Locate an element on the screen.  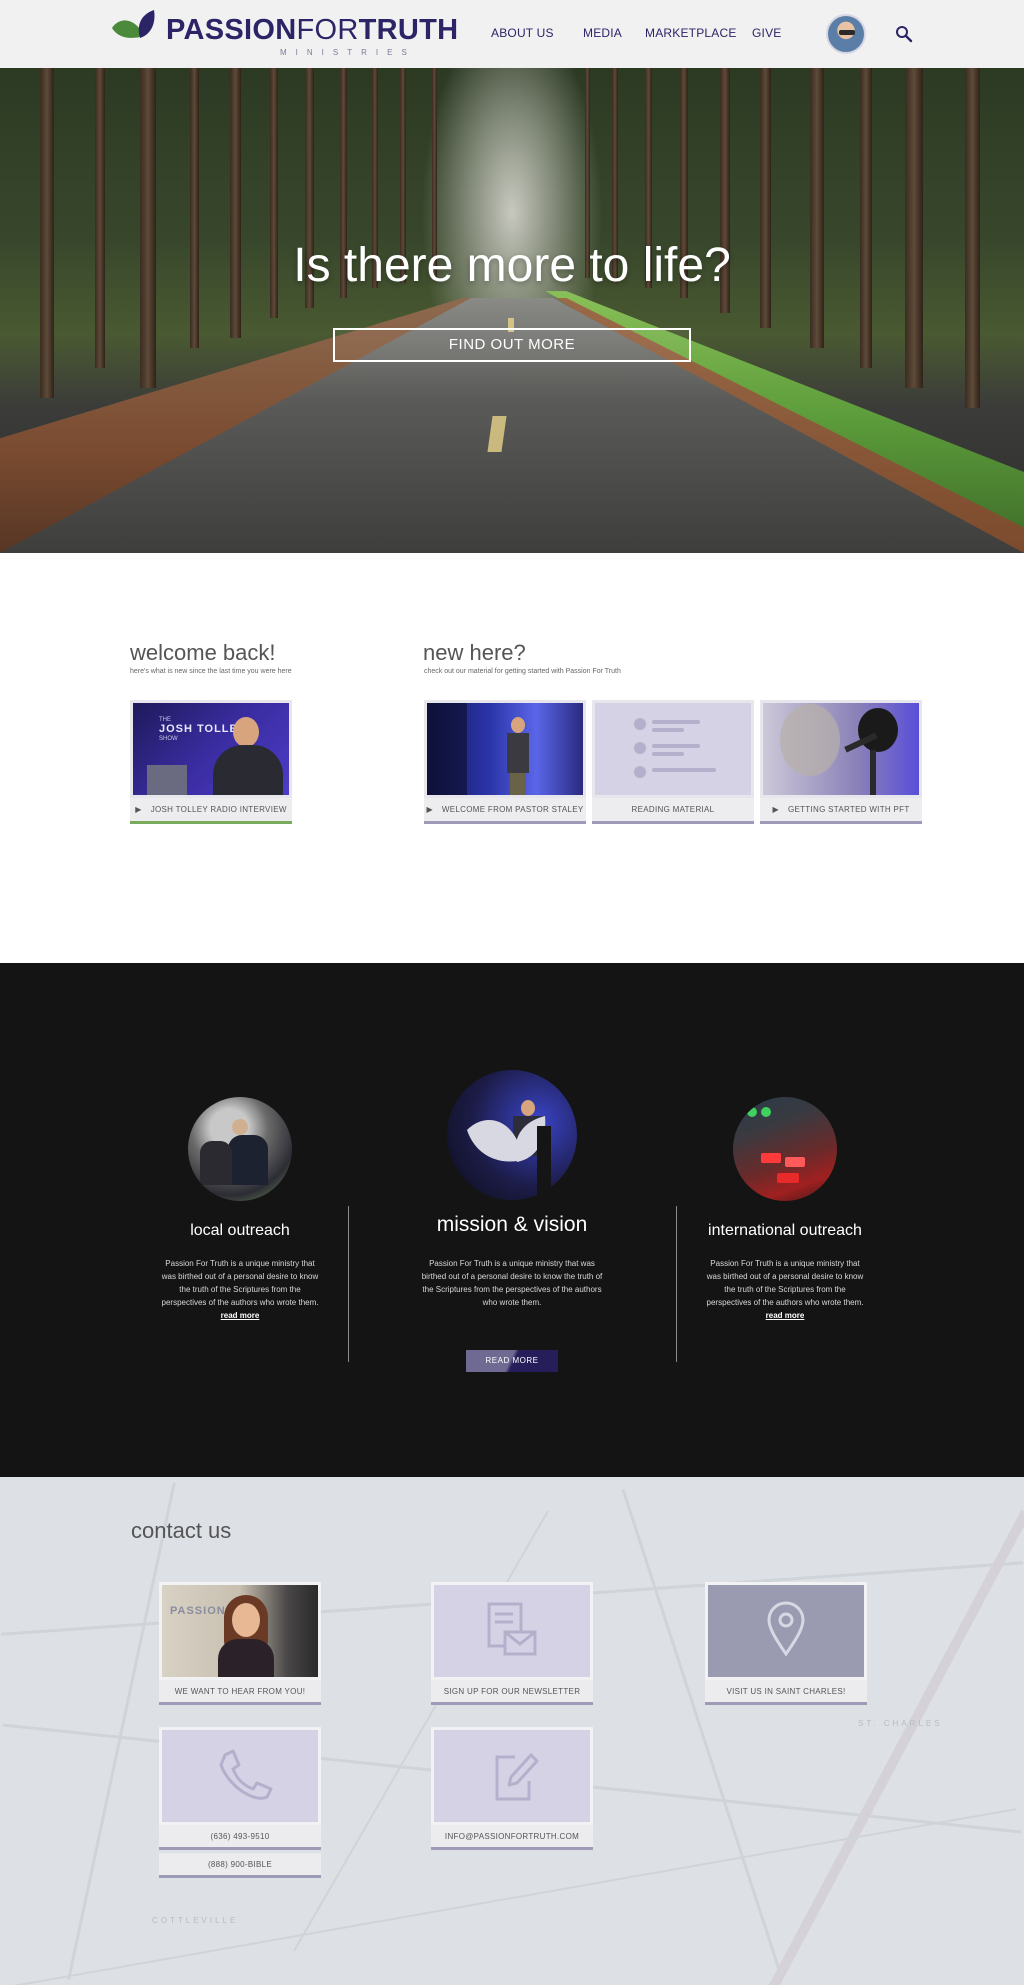
new-here-title: new here? is located at coordinates (474, 652).